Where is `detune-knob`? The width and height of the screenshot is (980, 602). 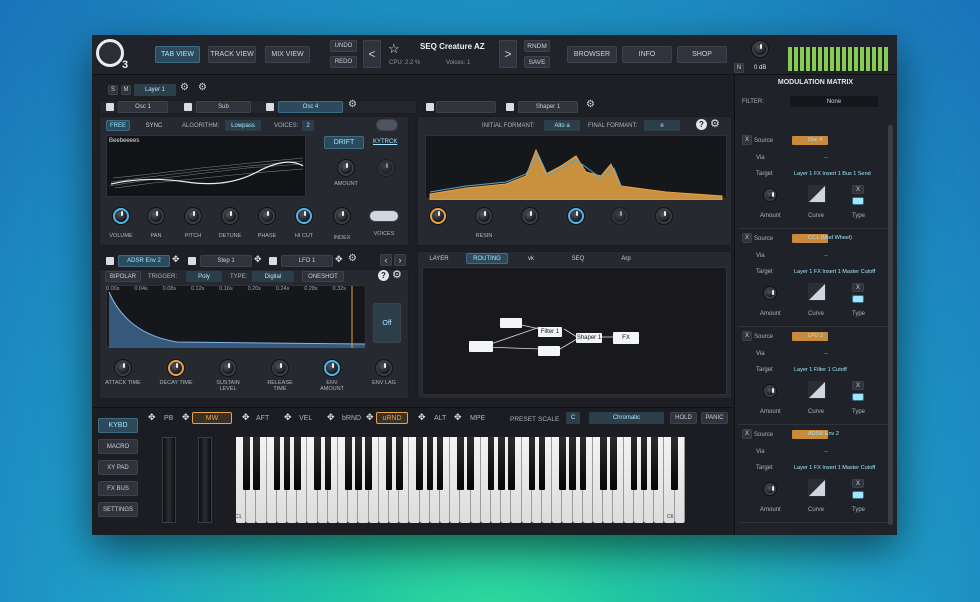
detune-knob is located at coordinates (230, 216).